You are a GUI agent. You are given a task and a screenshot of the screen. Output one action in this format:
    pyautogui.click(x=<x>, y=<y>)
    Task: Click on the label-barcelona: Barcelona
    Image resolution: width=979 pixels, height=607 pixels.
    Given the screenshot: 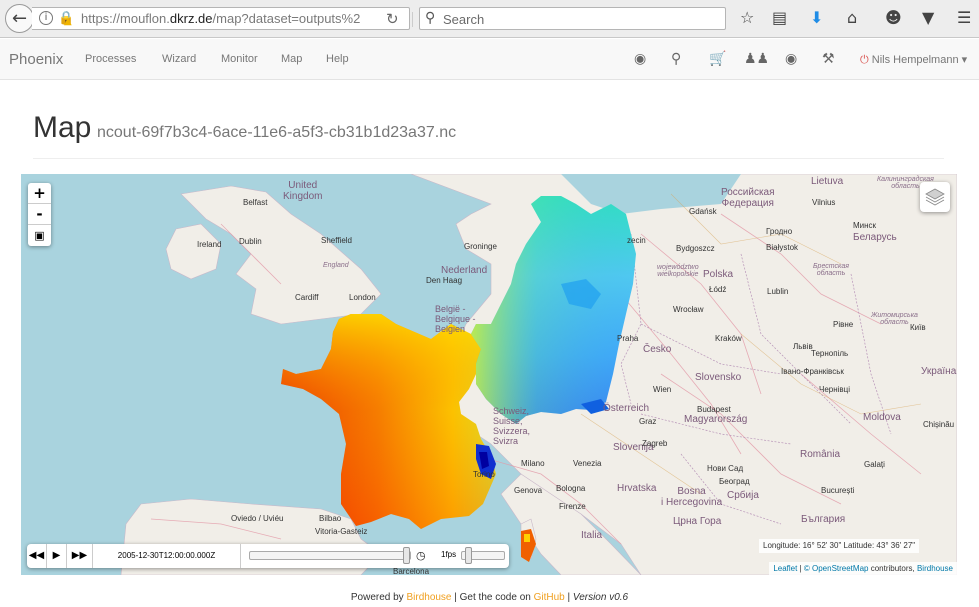 What is the action you would take?
    pyautogui.click(x=411, y=571)
    